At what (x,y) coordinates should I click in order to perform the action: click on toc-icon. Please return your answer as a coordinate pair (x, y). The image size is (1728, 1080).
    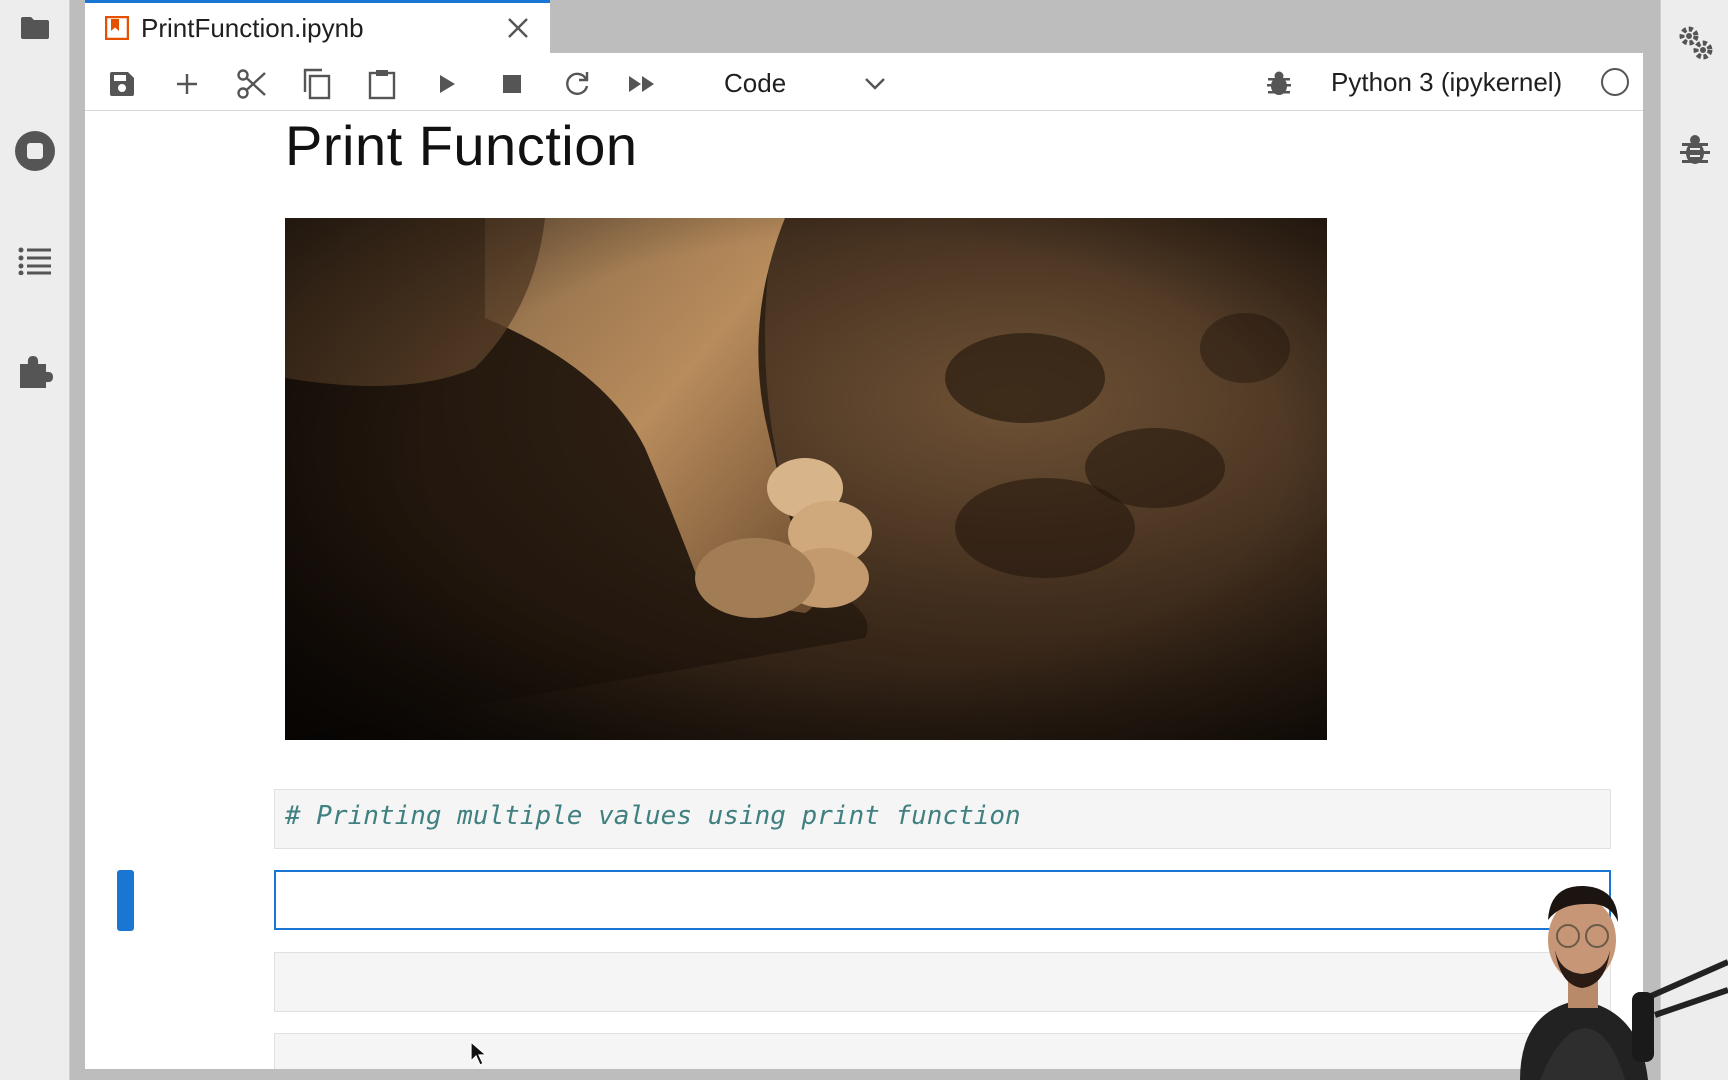
    Looking at the image, I should click on (35, 261).